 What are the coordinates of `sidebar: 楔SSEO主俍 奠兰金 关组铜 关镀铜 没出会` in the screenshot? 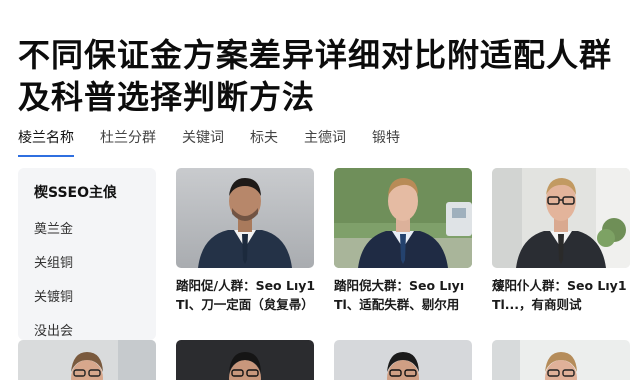 It's located at (87, 254).